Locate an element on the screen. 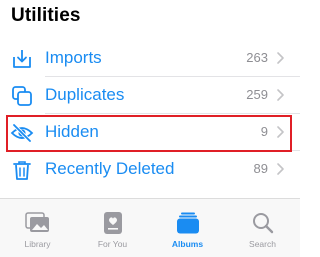 The height and width of the screenshot is (257, 320). list-item-duplicates: Duplicates 259 is located at coordinates (150, 95).